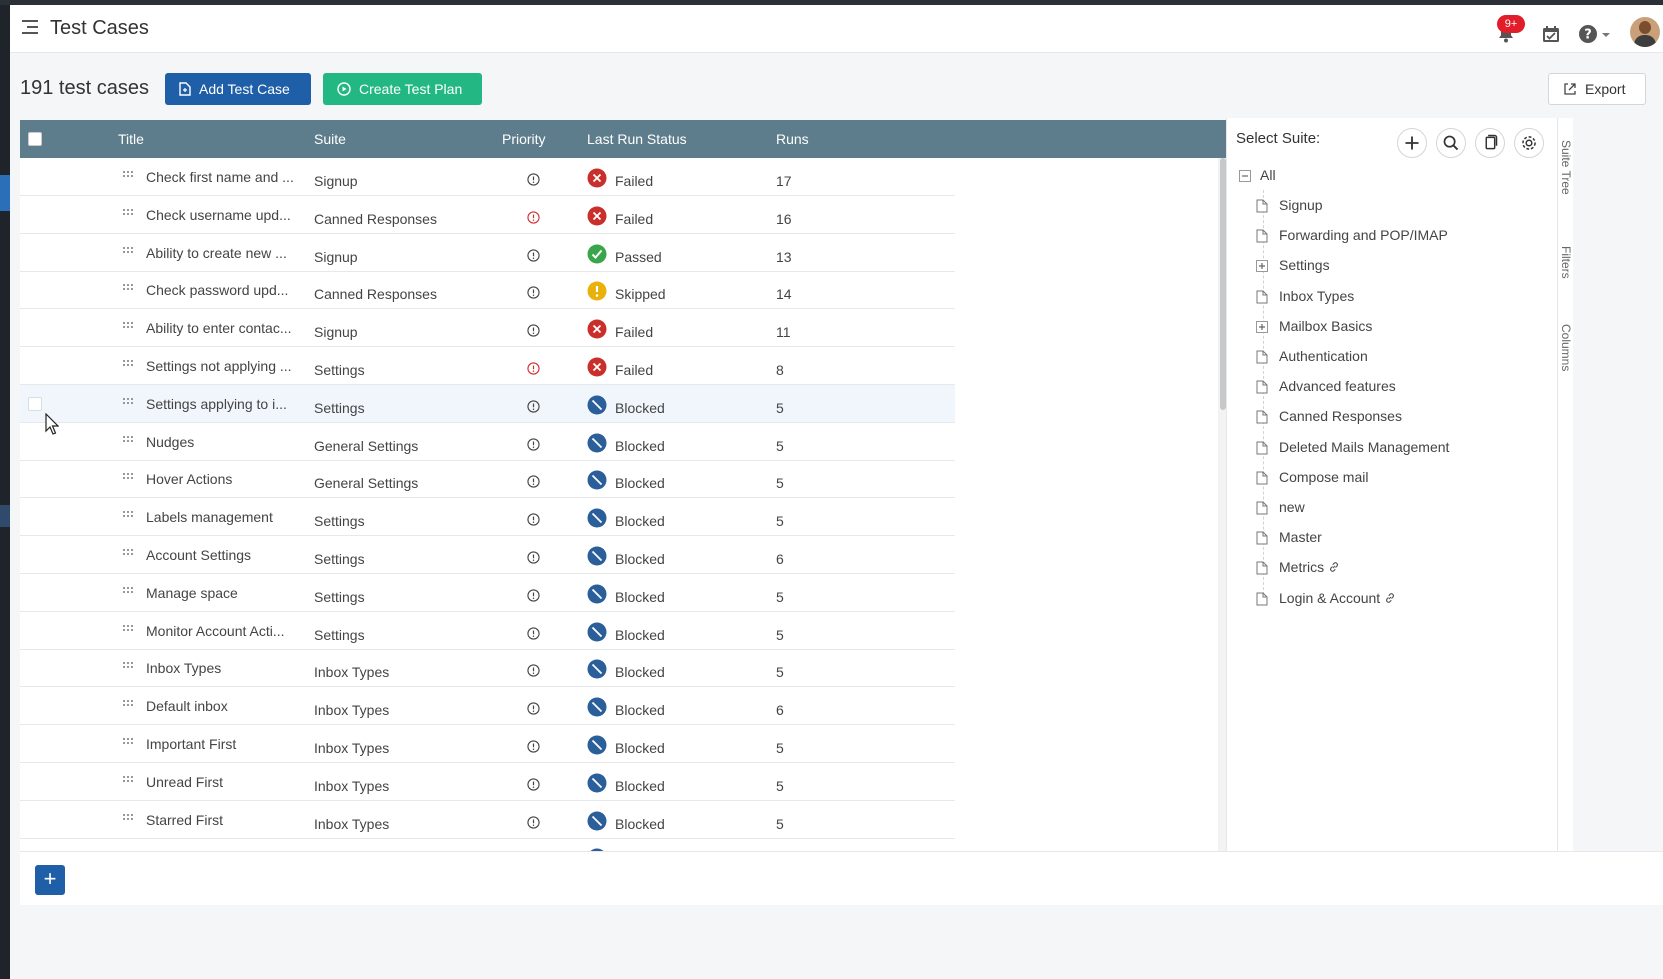 The image size is (1663, 979). I want to click on suite-tree-item: Login & Account, so click(1329, 598).